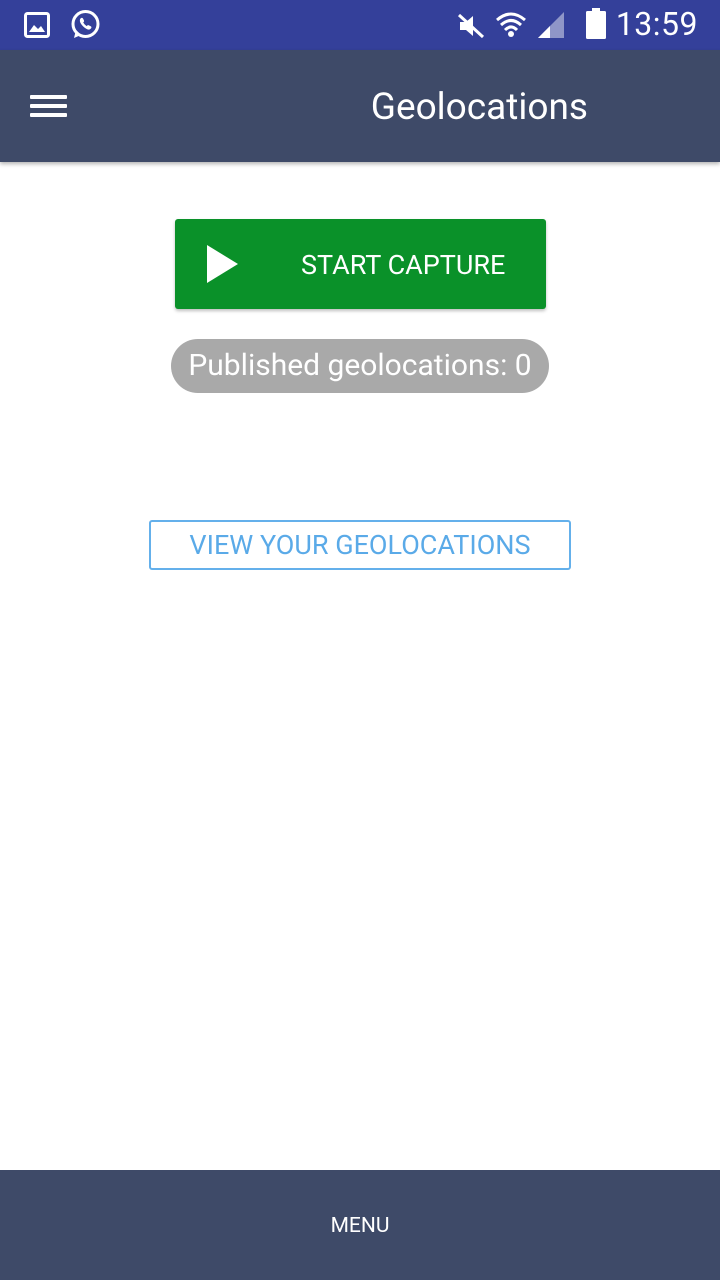 The width and height of the screenshot is (720, 1280). What do you see at coordinates (471, 28) in the screenshot?
I see `mute-icon` at bounding box center [471, 28].